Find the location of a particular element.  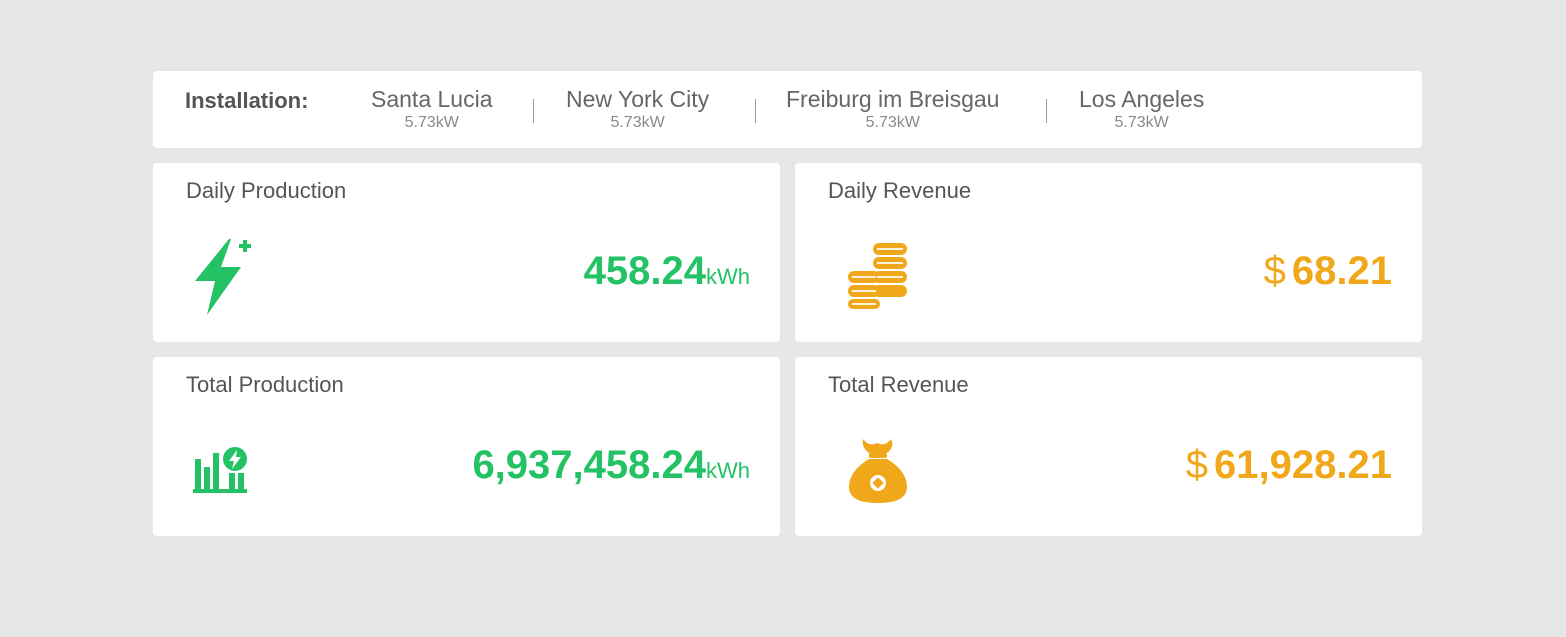

card-title: Daily Production is located at coordinates (266, 190).